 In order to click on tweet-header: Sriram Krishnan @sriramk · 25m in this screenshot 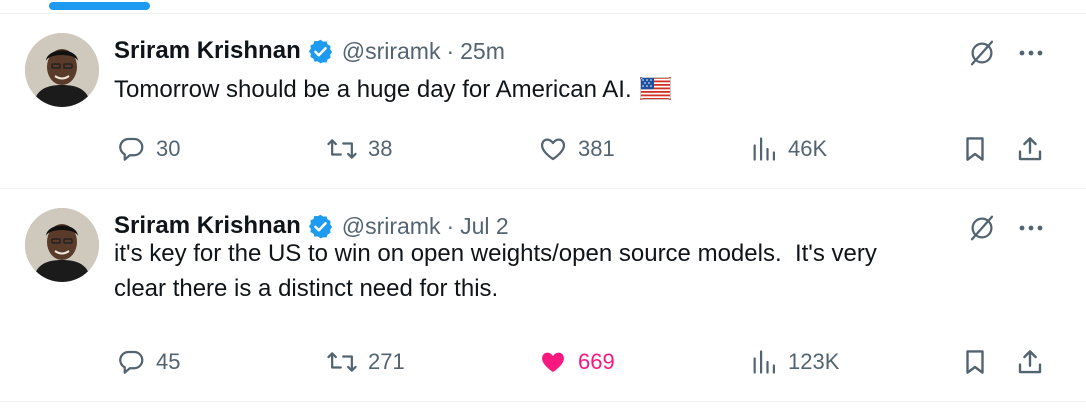, I will do `click(309, 51)`.